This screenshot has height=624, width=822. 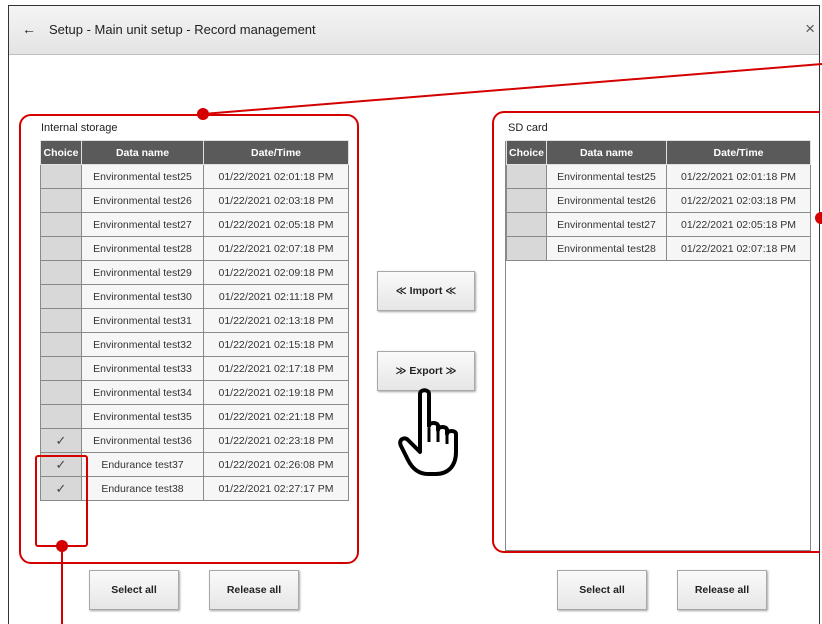 What do you see at coordinates (428, 432) in the screenshot?
I see `hand-pointer-icon` at bounding box center [428, 432].